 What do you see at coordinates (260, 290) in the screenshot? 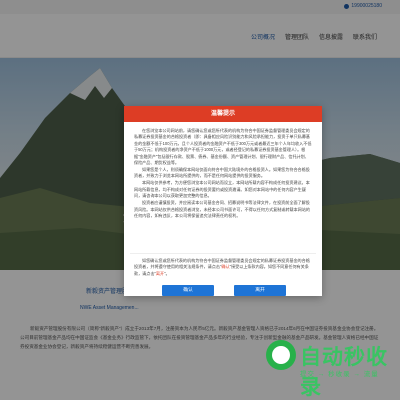
I see `leave-button: 离开` at bounding box center [260, 290].